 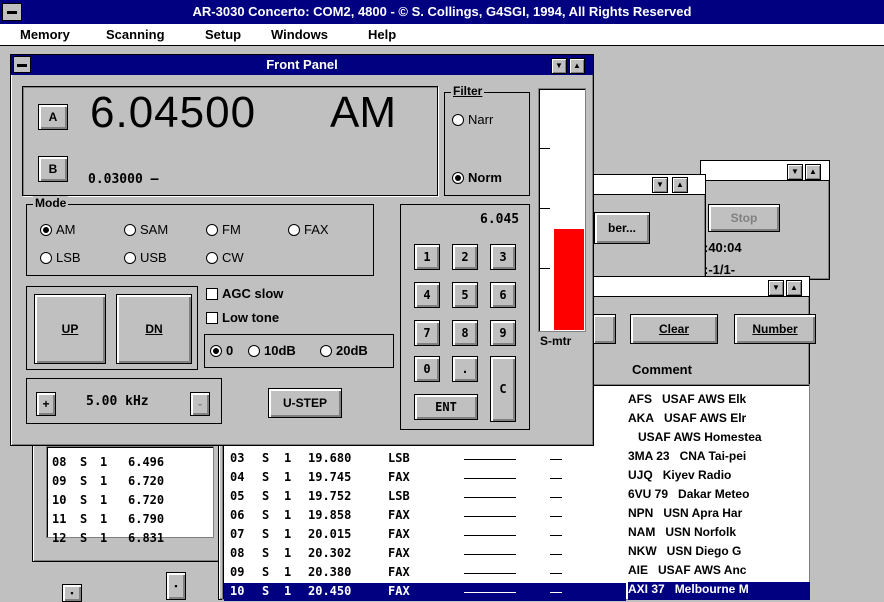 I want to click on left-list-row: 09 S 1 6.720, so click(x=131, y=482).